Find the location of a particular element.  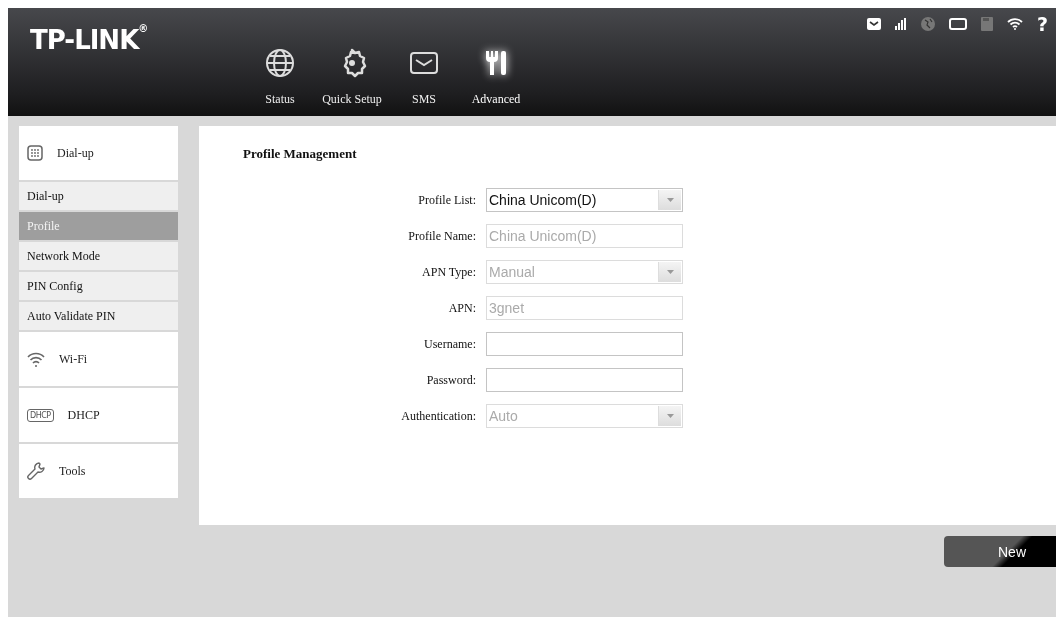

sidebar-section: Tools is located at coordinates (98, 471).